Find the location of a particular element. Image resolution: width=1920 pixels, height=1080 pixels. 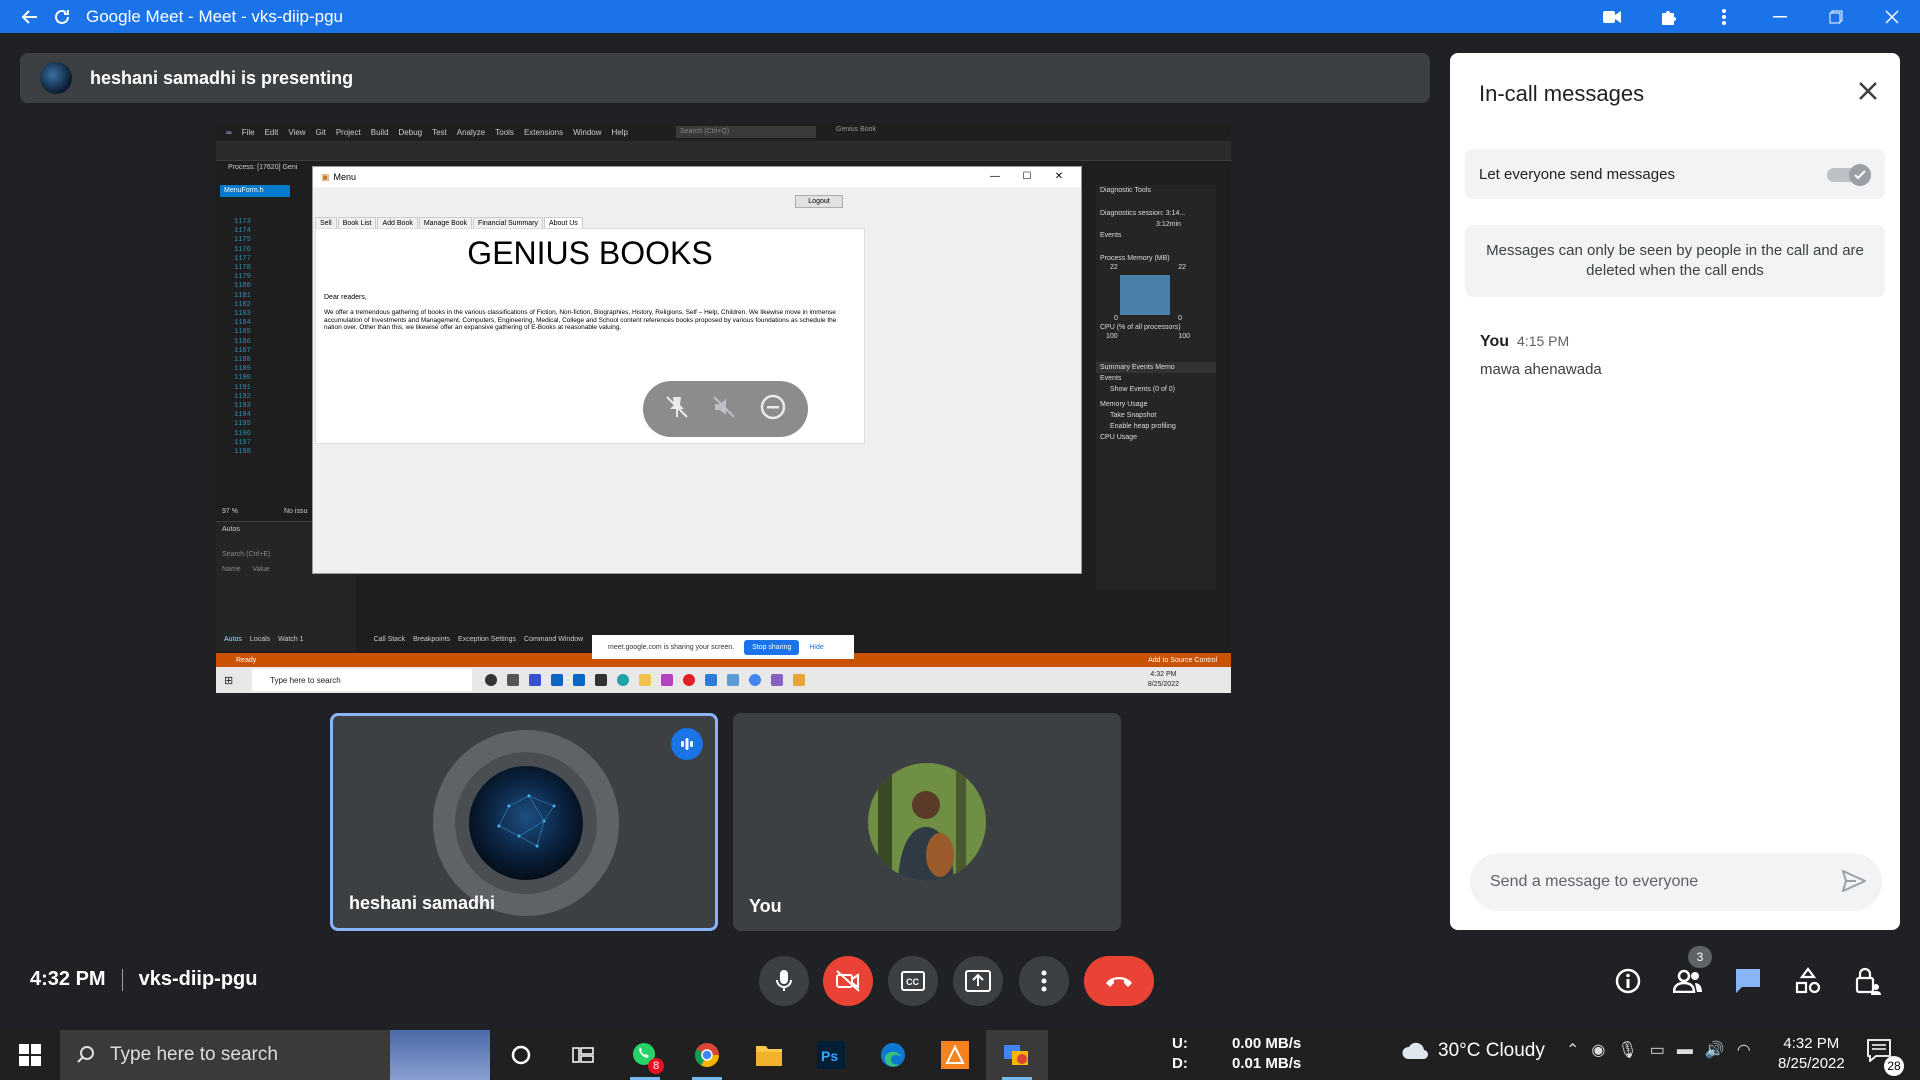

host-controls-button is located at coordinates (1868, 981).